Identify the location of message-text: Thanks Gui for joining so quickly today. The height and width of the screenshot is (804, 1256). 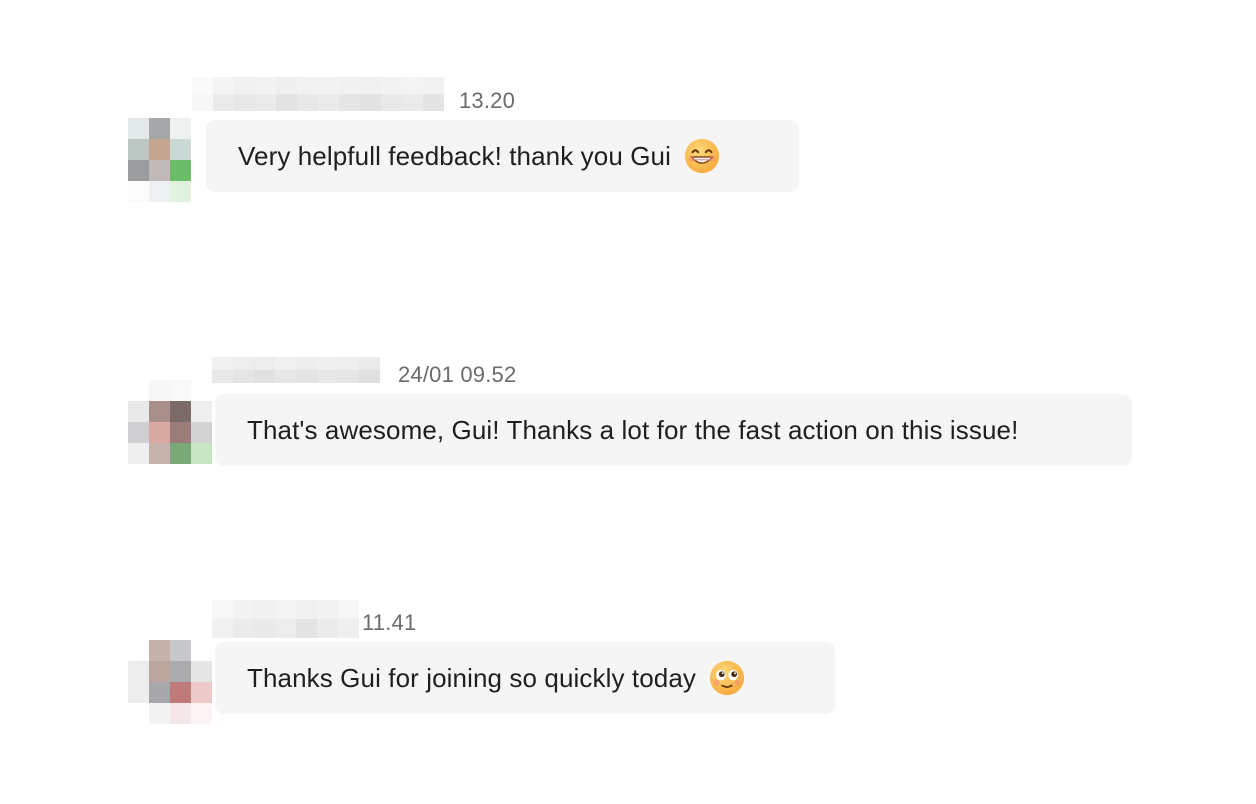
(472, 677).